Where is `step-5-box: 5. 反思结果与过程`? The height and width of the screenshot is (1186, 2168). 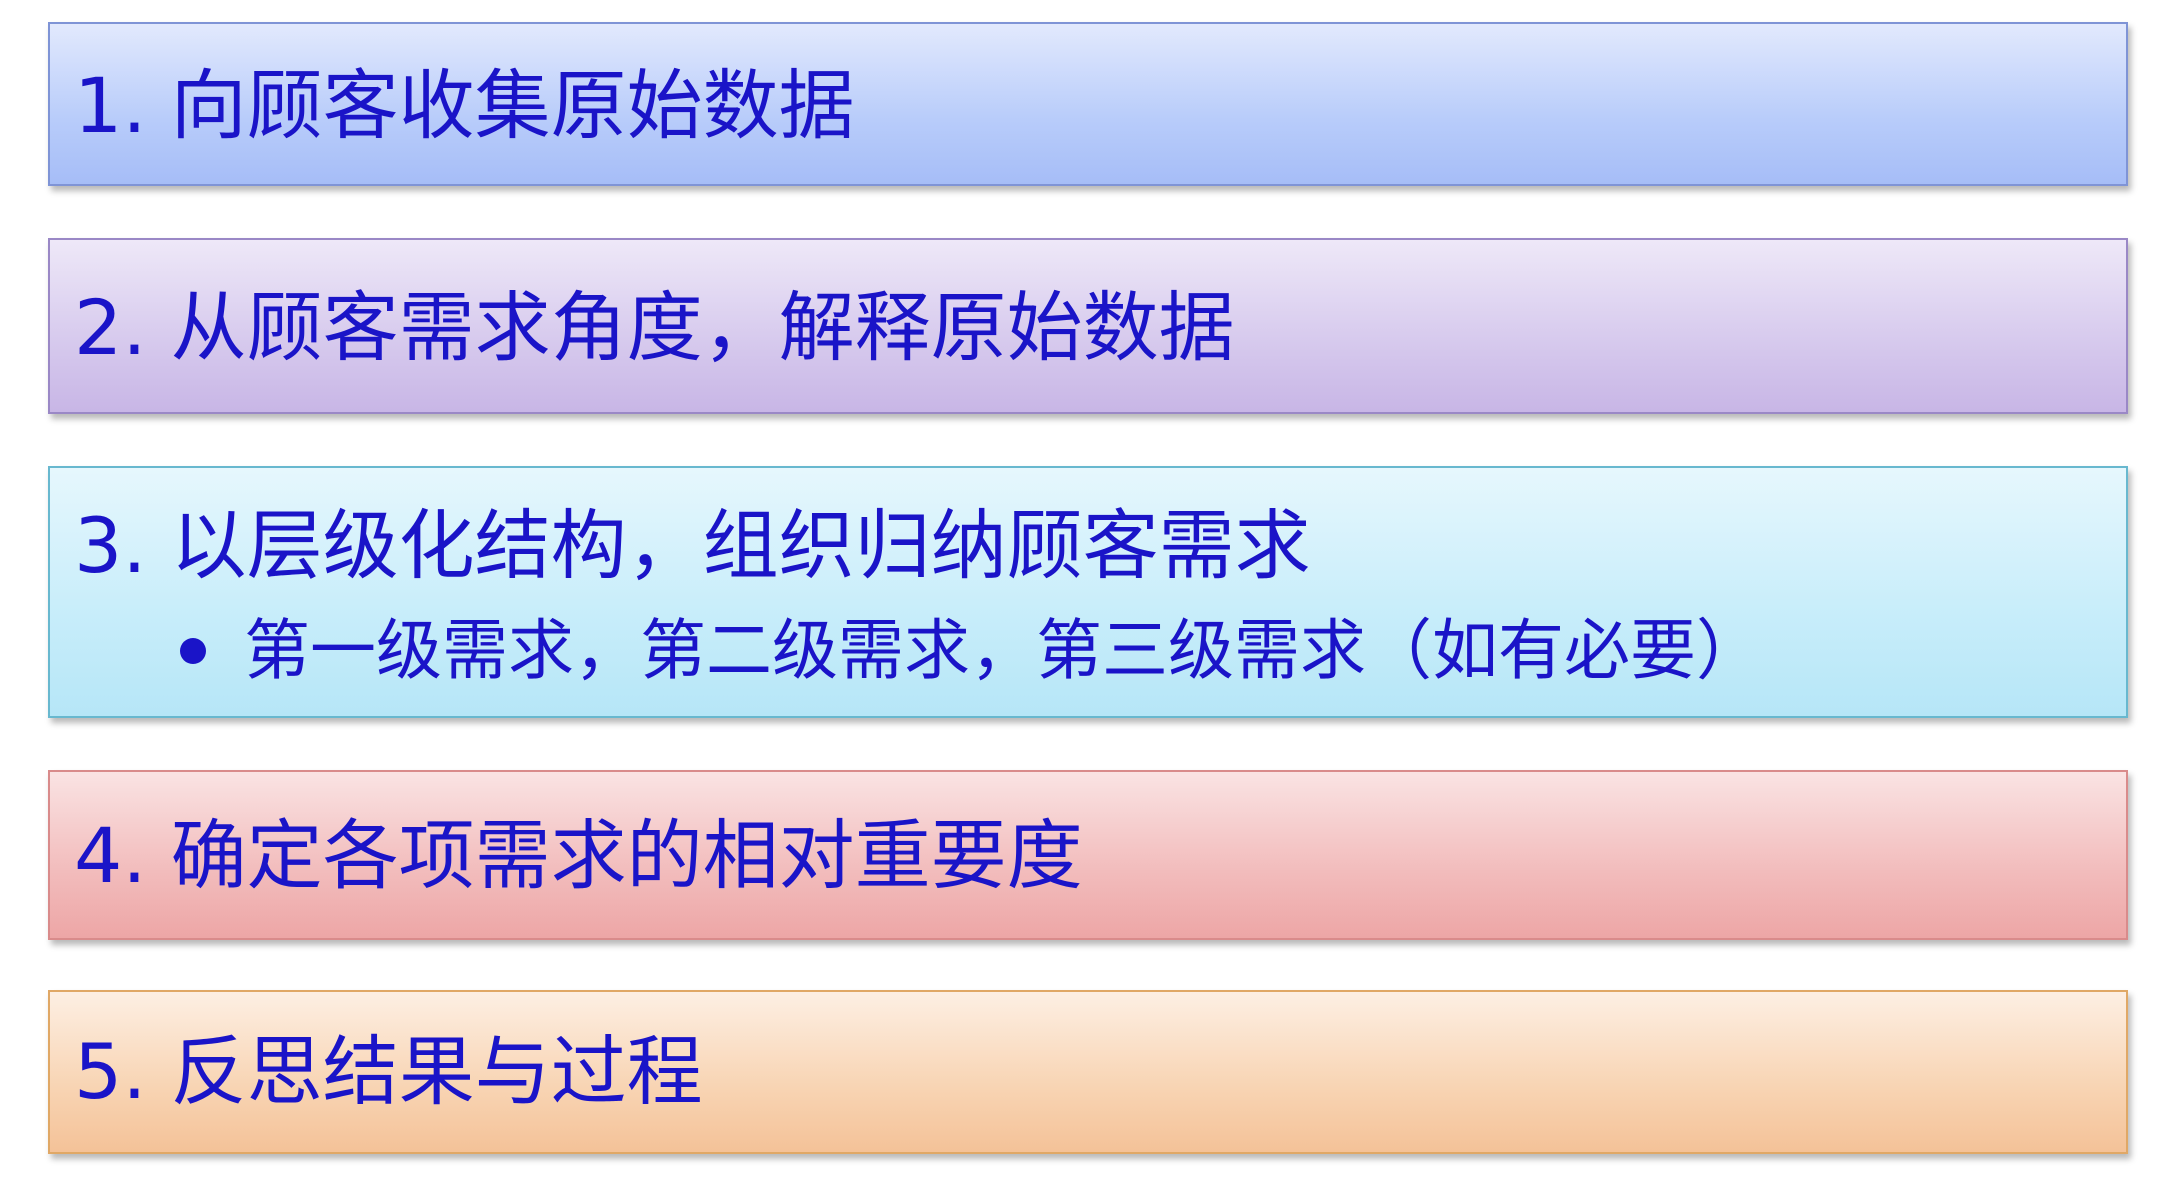 step-5-box: 5. 反思结果与过程 is located at coordinates (1088, 1072).